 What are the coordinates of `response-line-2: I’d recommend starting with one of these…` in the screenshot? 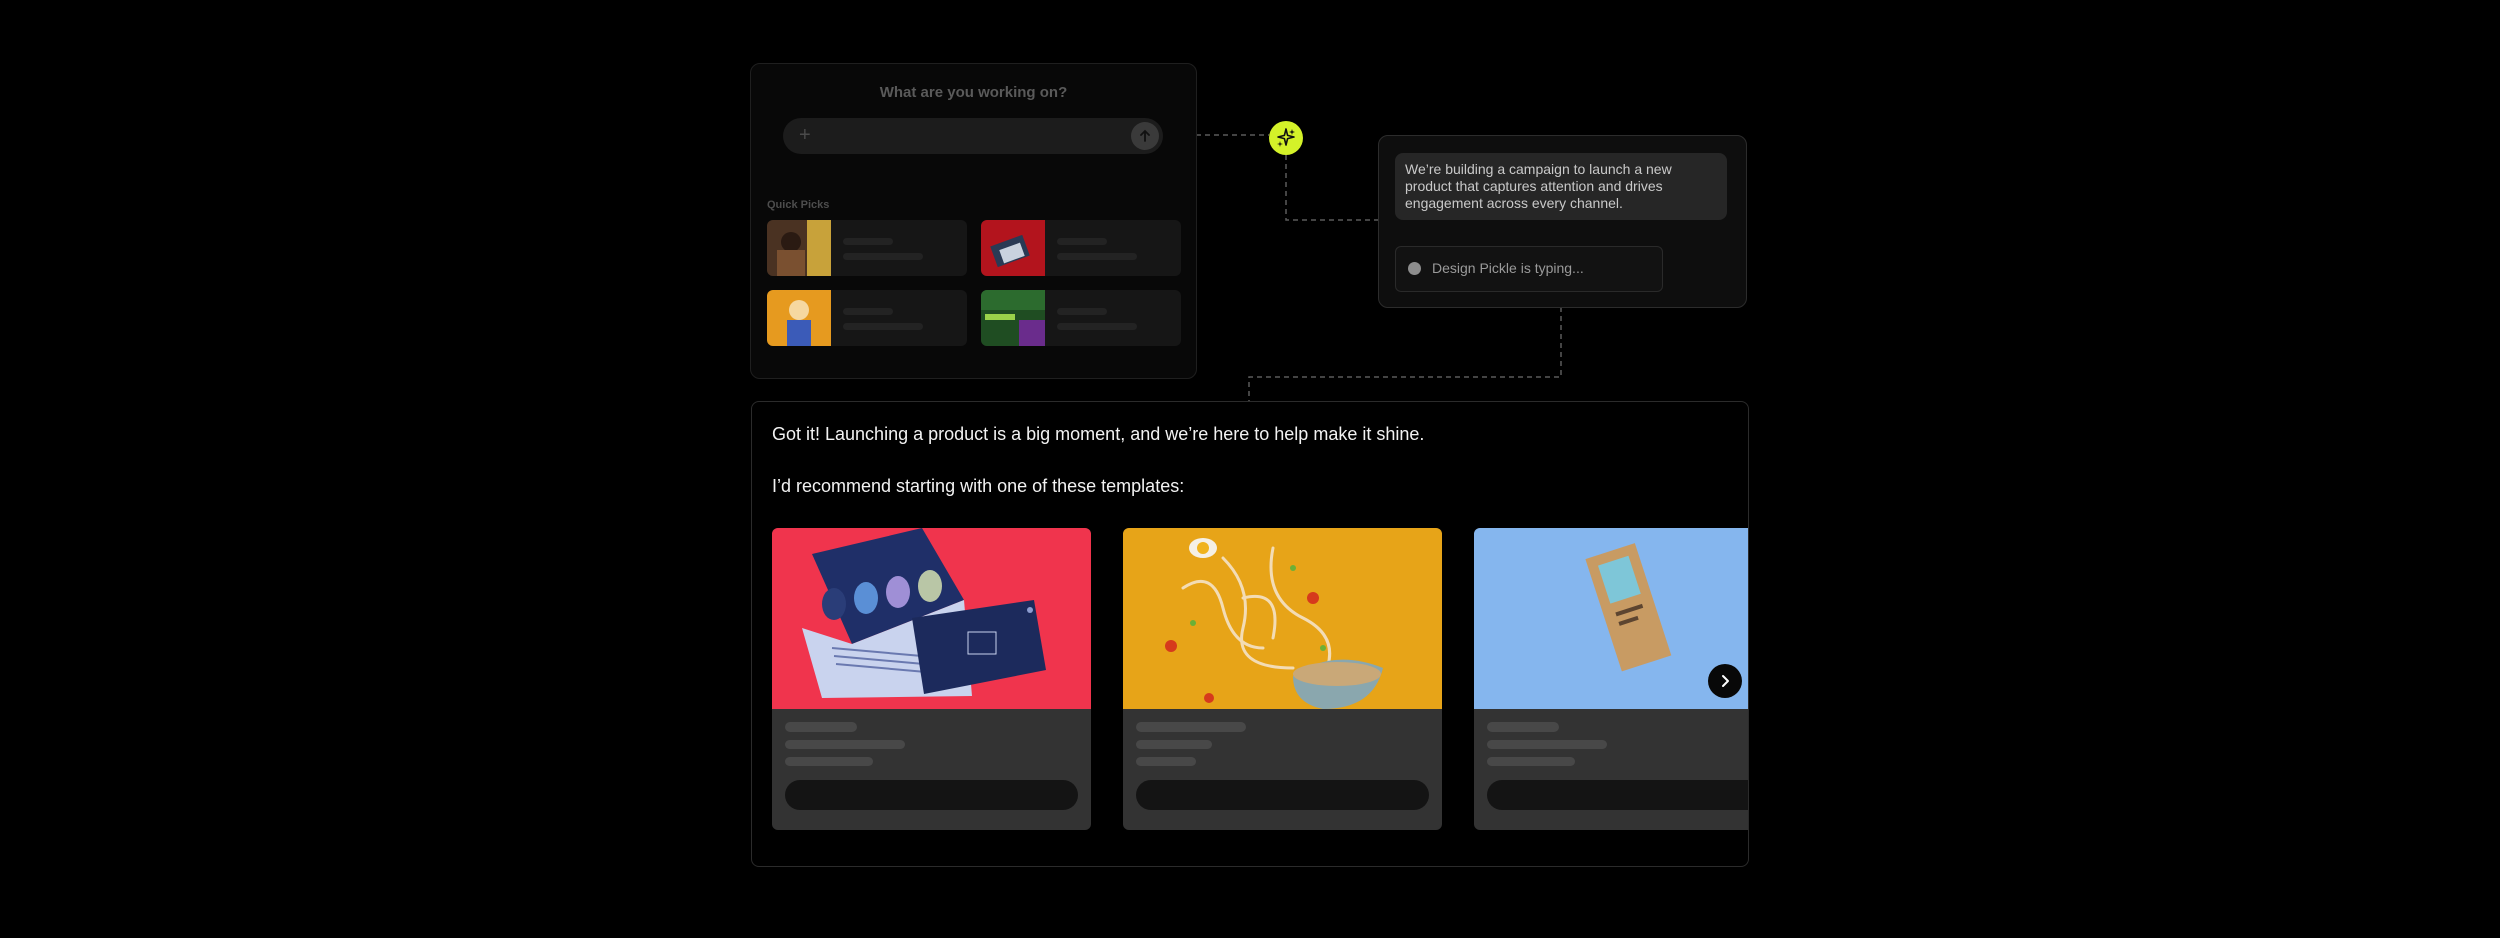 It's located at (978, 486).